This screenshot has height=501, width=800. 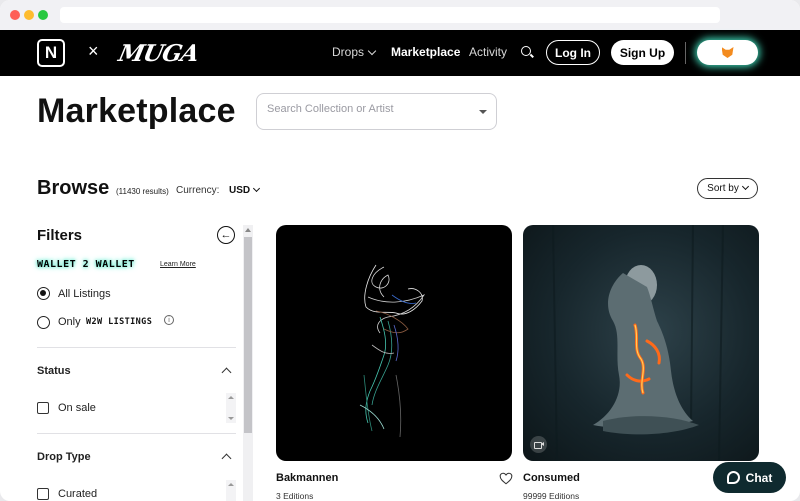 I want to click on logo-n-icon: N, so click(x=51, y=53).